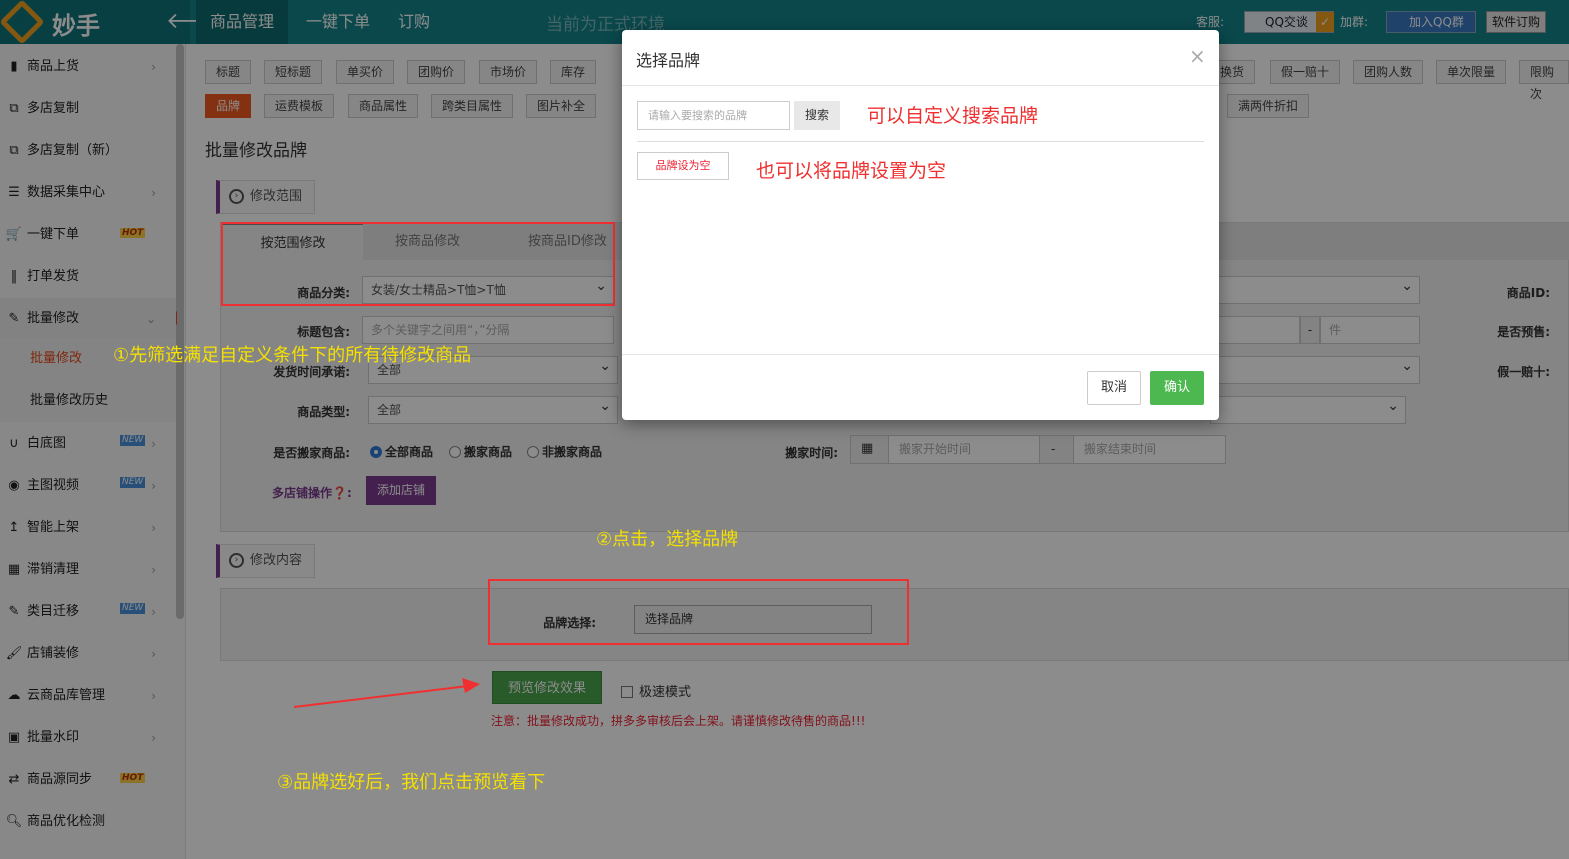 The image size is (1569, 859). I want to click on confirm-button: 确认, so click(1177, 388).